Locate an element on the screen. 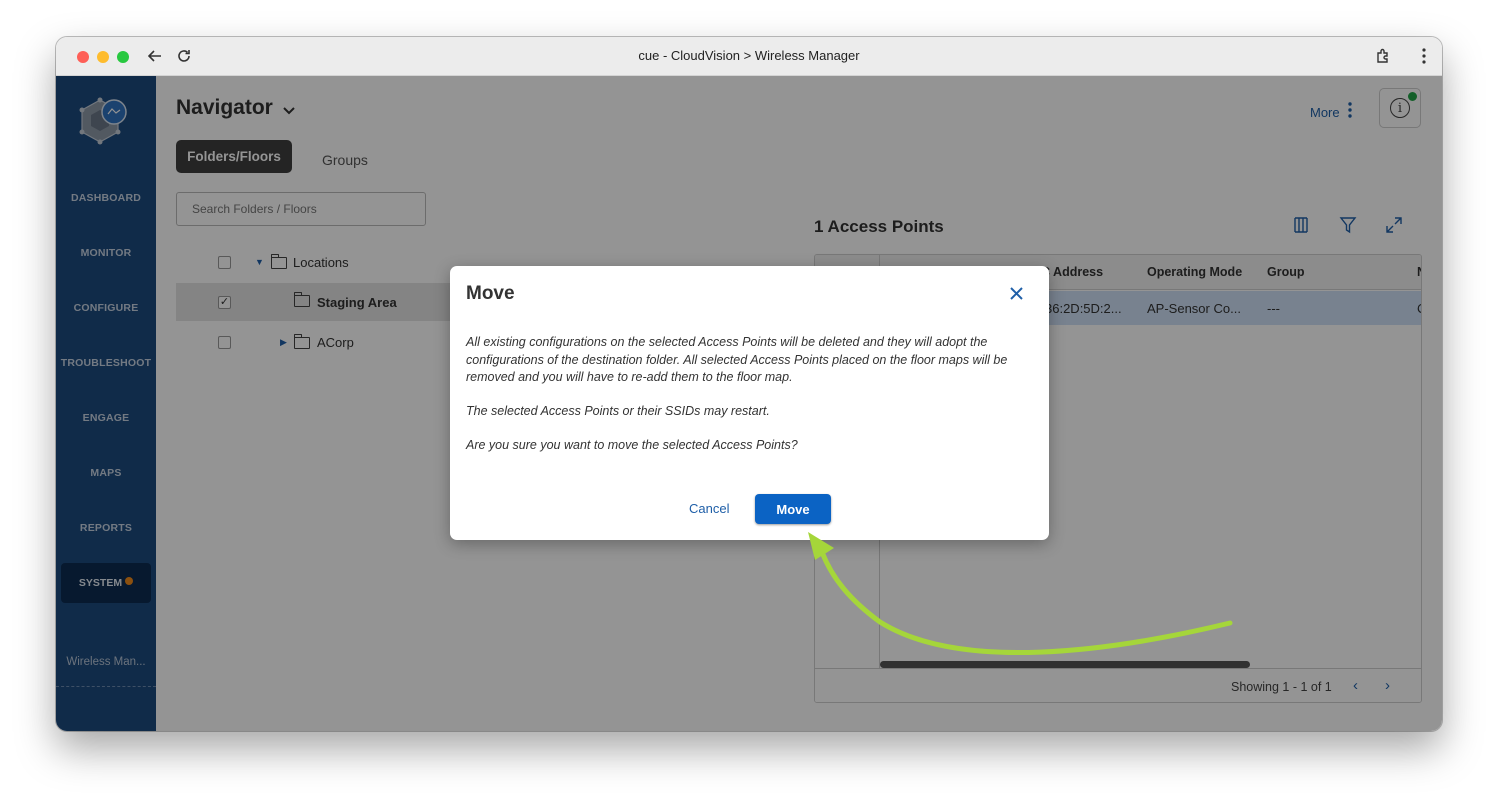 This screenshot has width=1498, height=805. move-button: Move is located at coordinates (793, 509).